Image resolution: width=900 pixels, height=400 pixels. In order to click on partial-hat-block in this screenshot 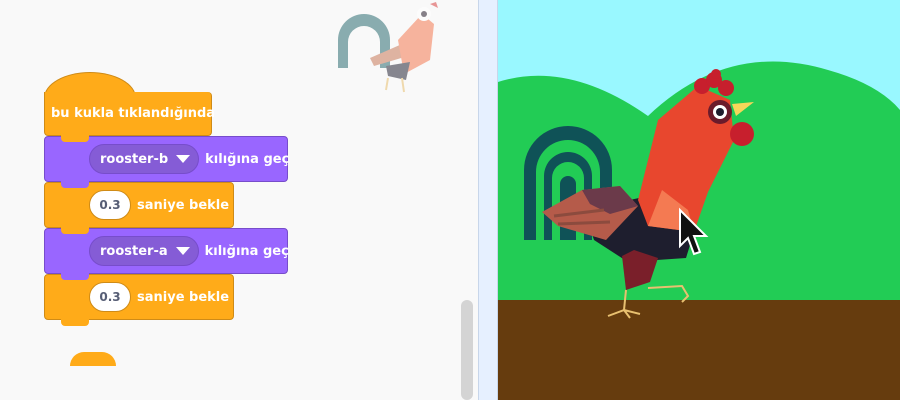, I will do `click(93, 359)`.